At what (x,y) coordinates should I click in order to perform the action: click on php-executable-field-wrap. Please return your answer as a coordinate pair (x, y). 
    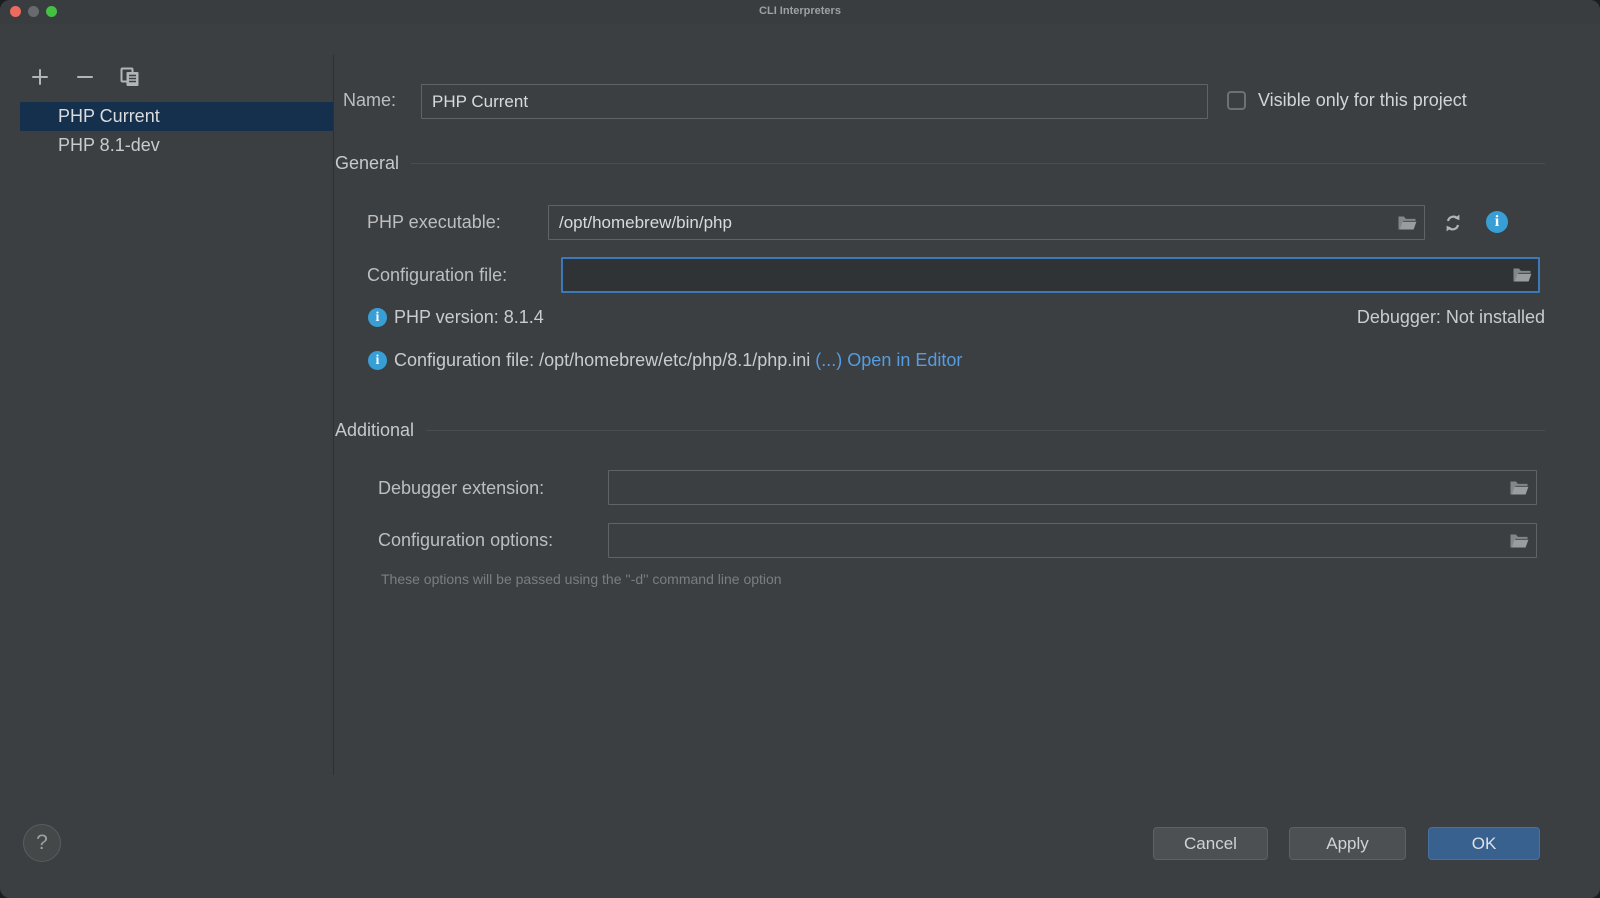
    Looking at the image, I should click on (986, 222).